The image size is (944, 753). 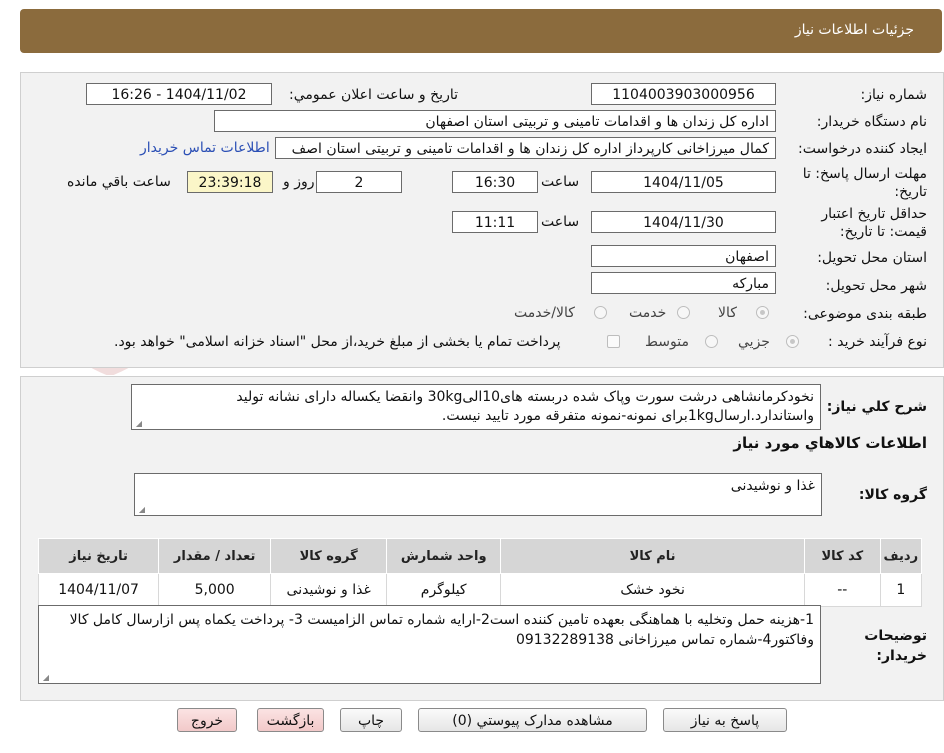 I want to click on goods-section-title: اطلاعات کالاهاي مورد نیاز, so click(x=830, y=443).